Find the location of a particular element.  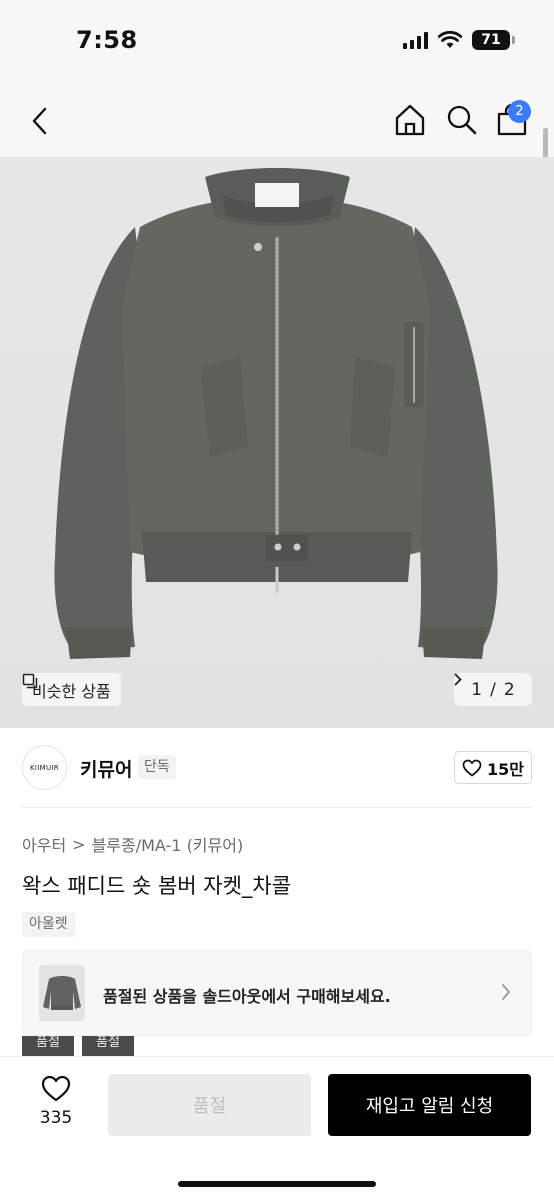

breadcrumb: 아우터 > 블루종/MA-1 (키뮤어) is located at coordinates (132, 844).